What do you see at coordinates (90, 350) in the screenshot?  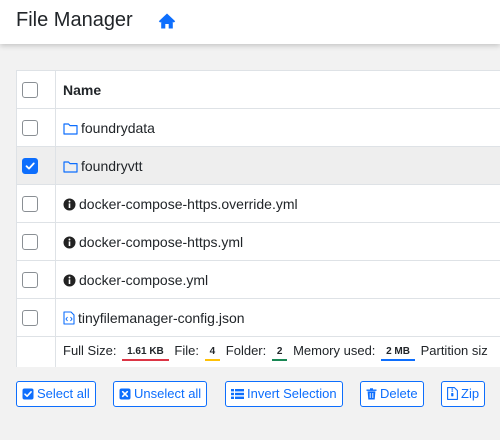 I see `full-size-label: Full Size:` at bounding box center [90, 350].